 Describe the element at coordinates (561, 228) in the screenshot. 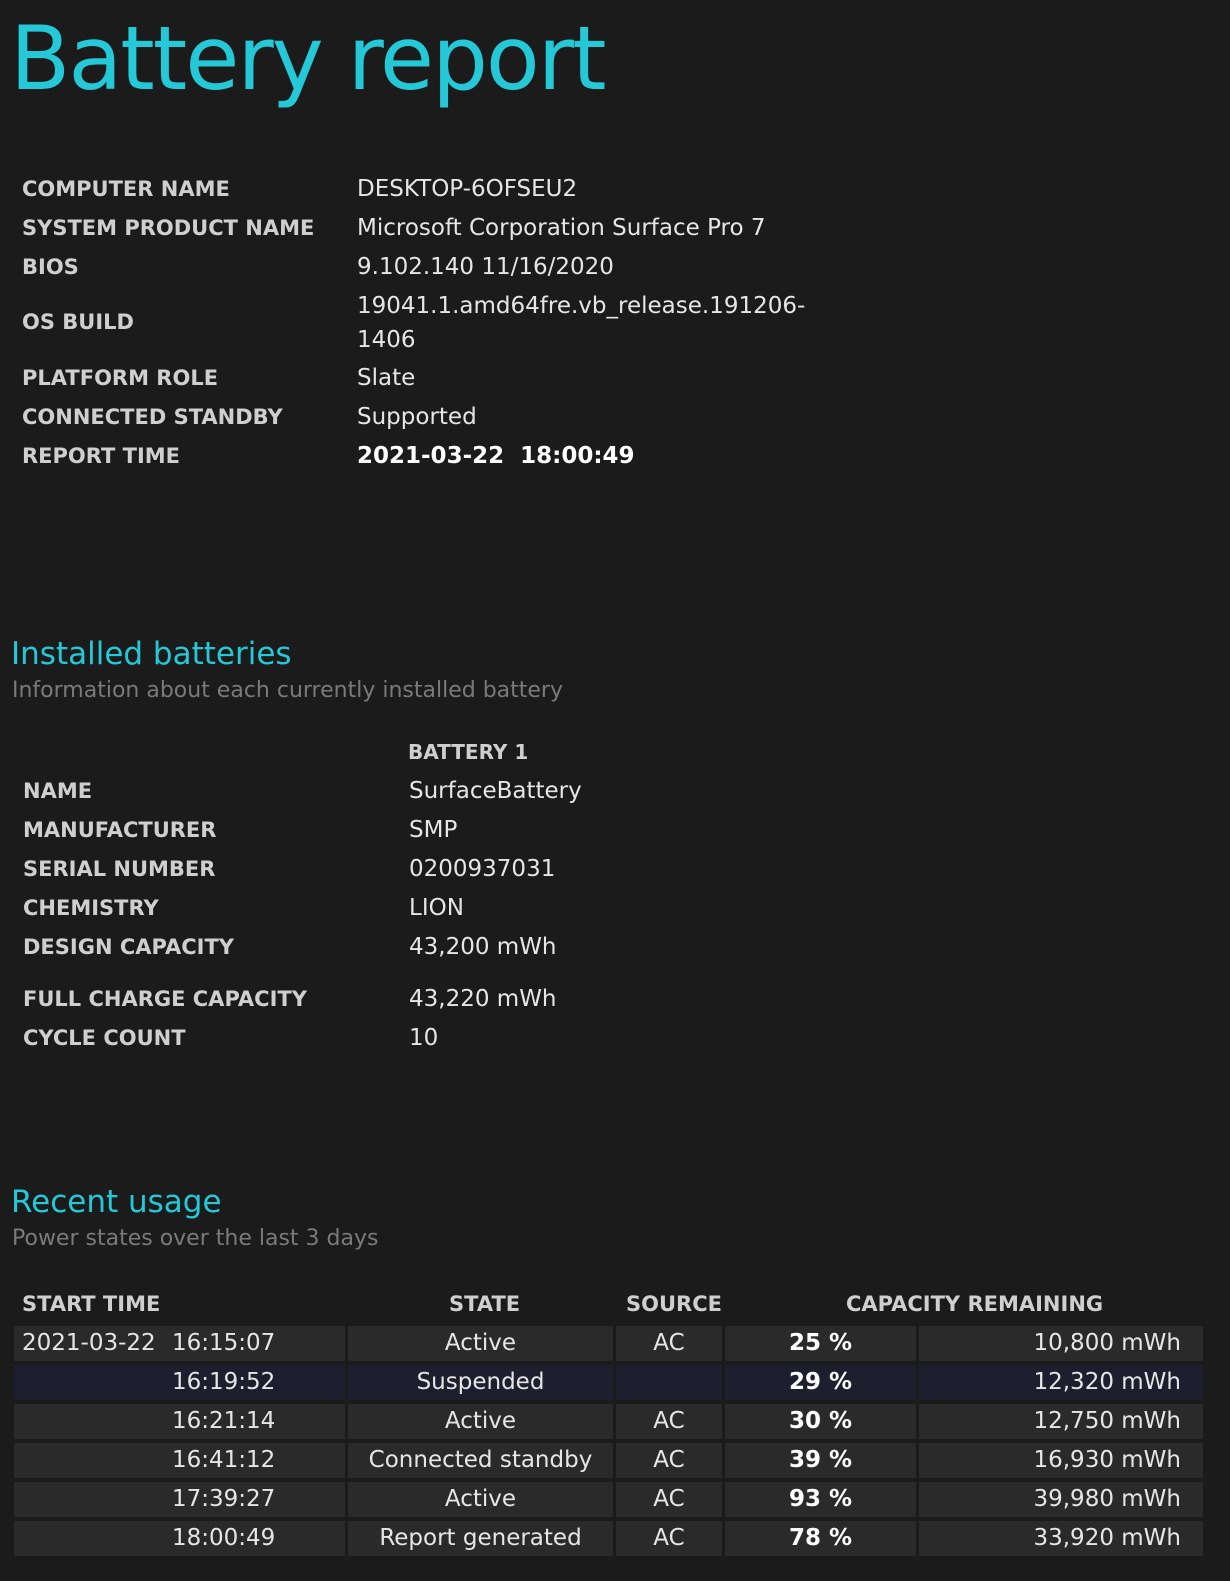

I see `system-product-name-value: Microsoft Corporation Surface Pro 7` at that location.